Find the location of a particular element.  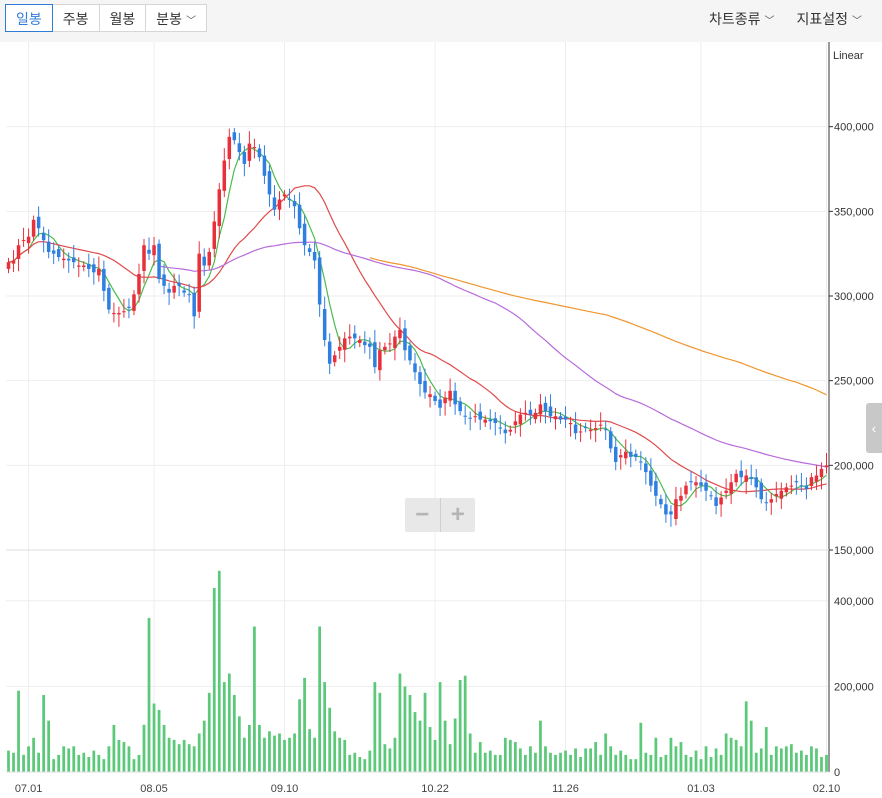

y-tick-label: 400,000 is located at coordinates (854, 128).